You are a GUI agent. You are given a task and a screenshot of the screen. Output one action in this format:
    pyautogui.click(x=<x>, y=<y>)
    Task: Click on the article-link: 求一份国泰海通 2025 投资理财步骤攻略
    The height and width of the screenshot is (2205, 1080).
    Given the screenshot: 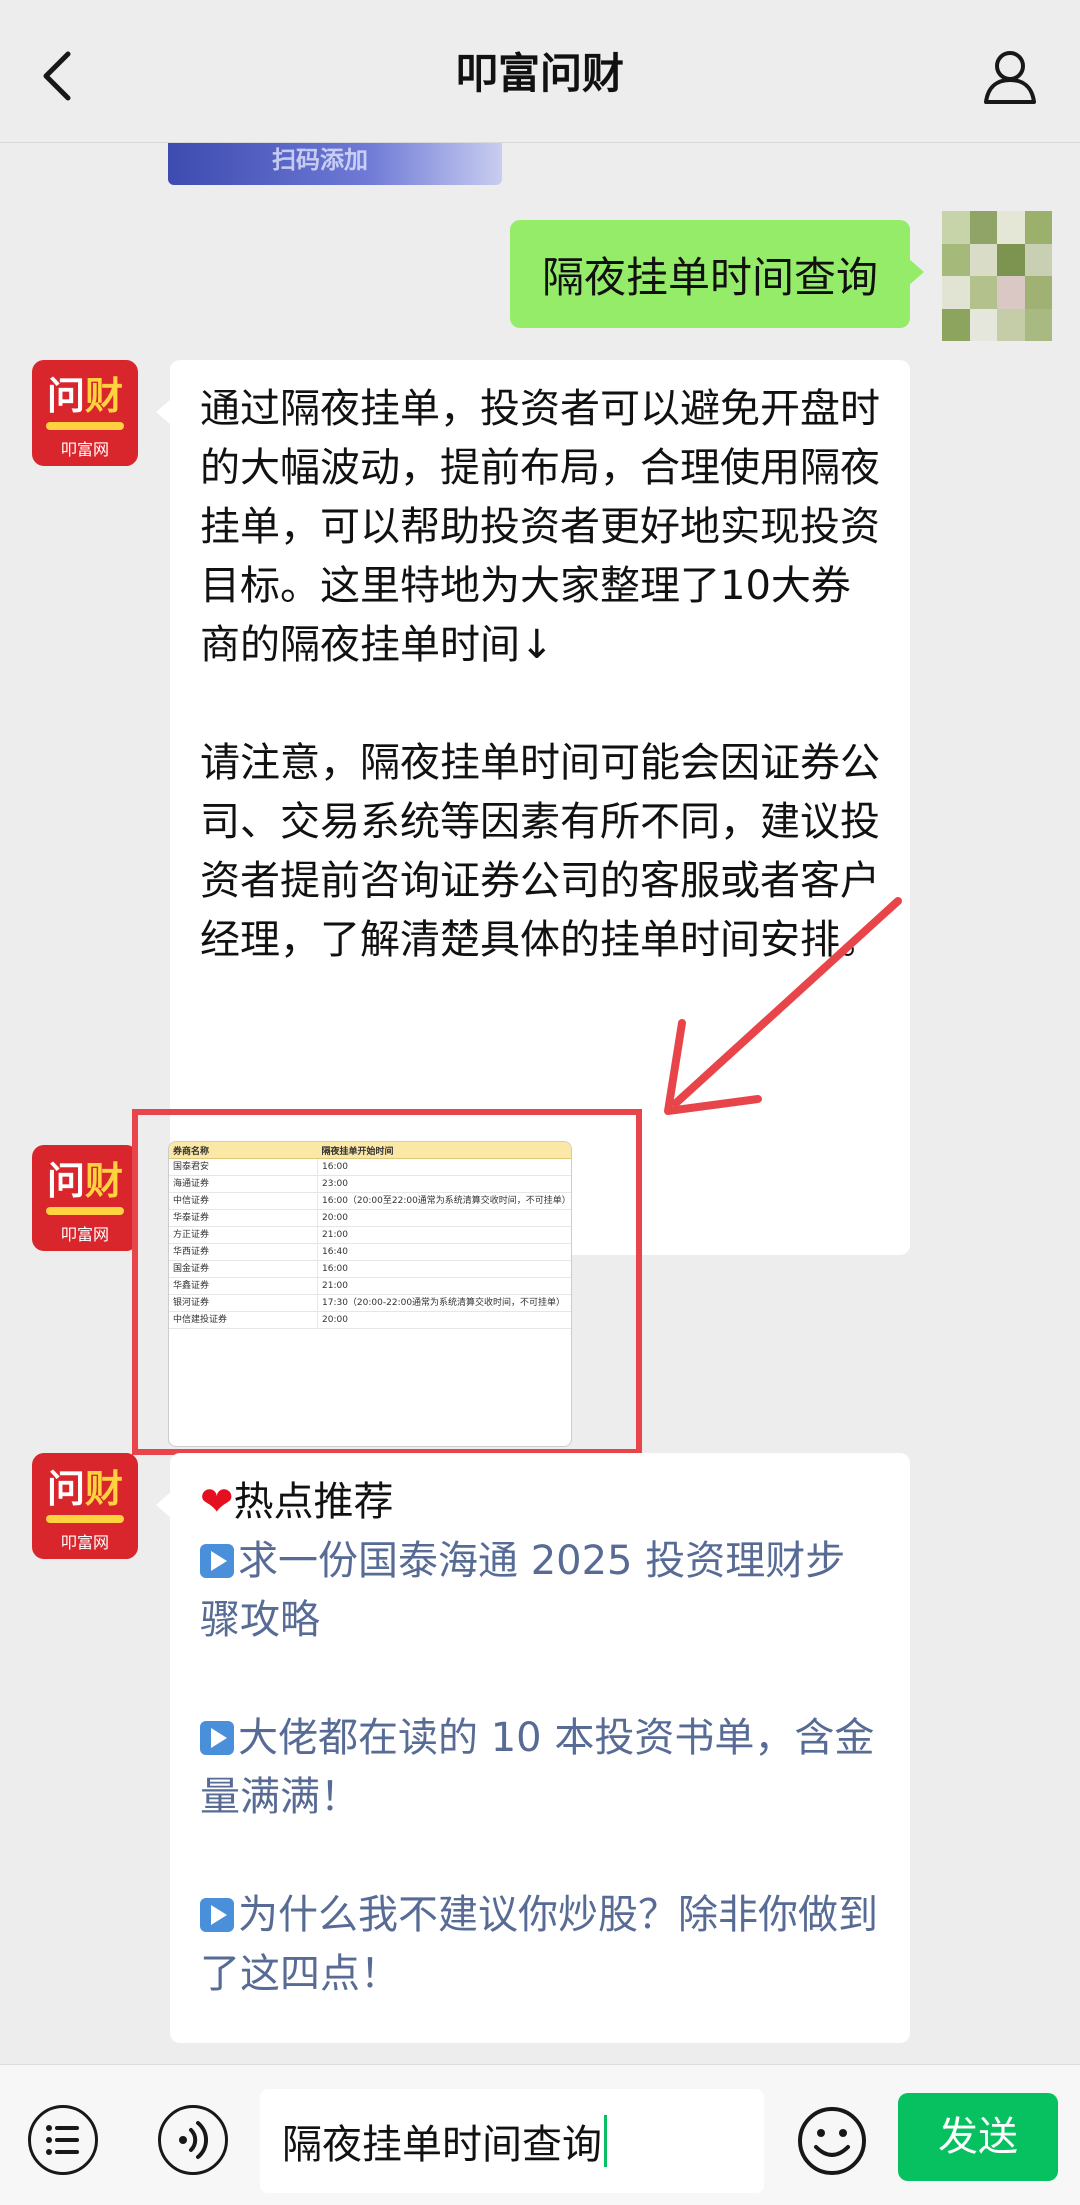 What is the action you would take?
    pyautogui.click(x=540, y=1591)
    